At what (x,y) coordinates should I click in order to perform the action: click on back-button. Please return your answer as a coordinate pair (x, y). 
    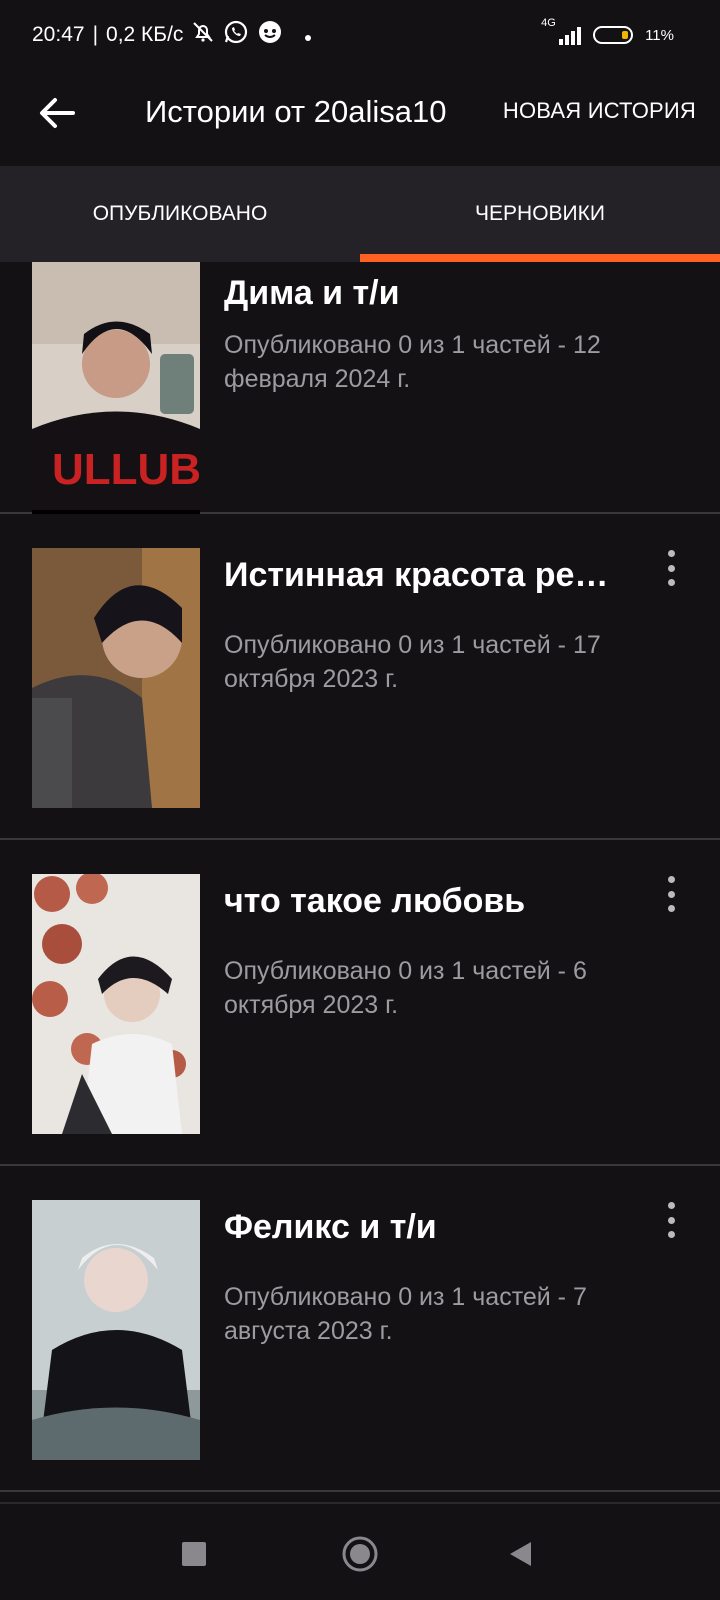
    Looking at the image, I should click on (57, 113).